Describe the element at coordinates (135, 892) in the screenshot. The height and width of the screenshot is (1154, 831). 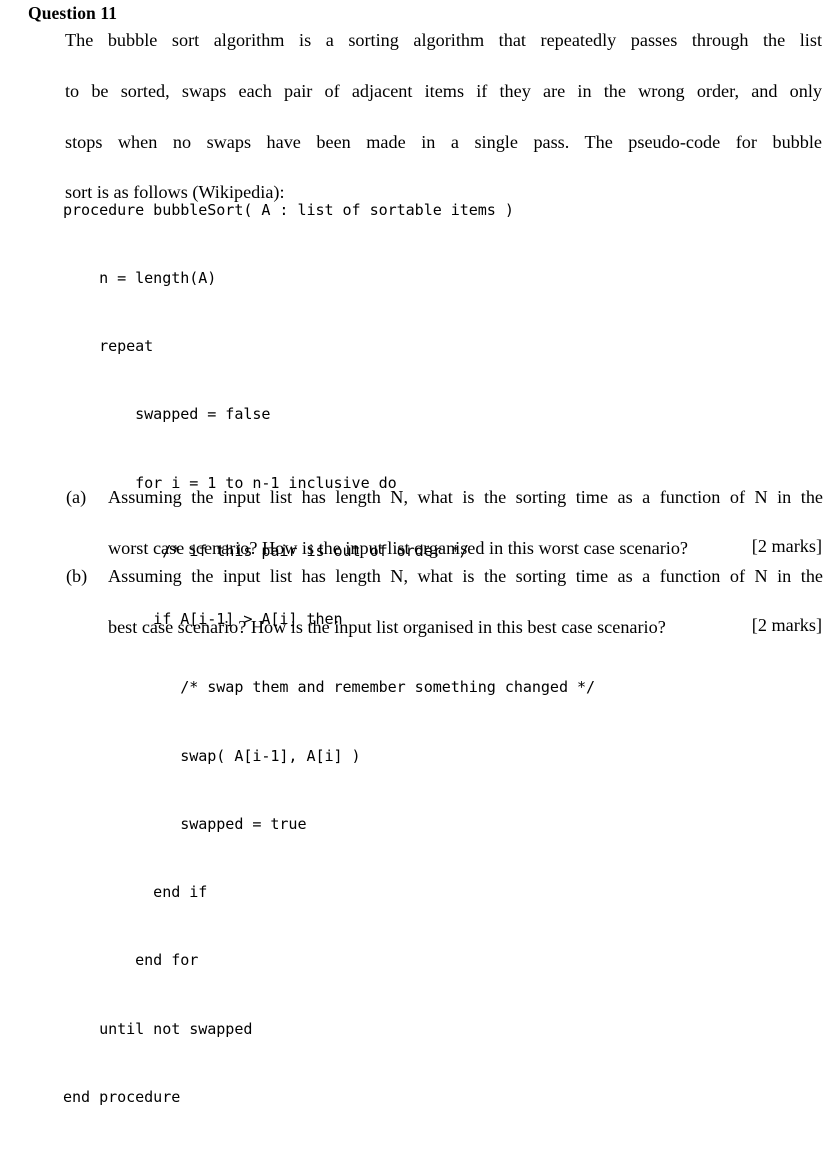
I see `code-line: end if` at that location.